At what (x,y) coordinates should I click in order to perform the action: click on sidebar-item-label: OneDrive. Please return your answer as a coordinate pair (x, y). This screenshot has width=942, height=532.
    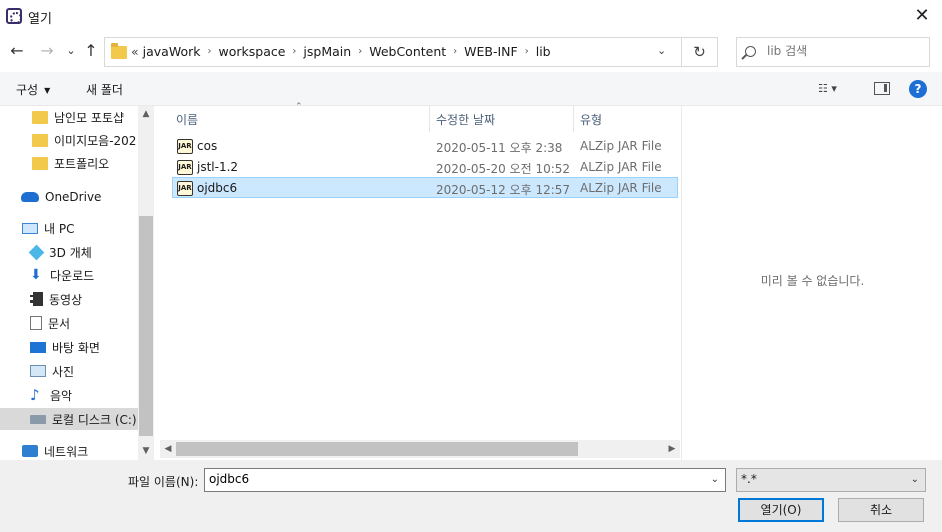
    Looking at the image, I should click on (73, 197).